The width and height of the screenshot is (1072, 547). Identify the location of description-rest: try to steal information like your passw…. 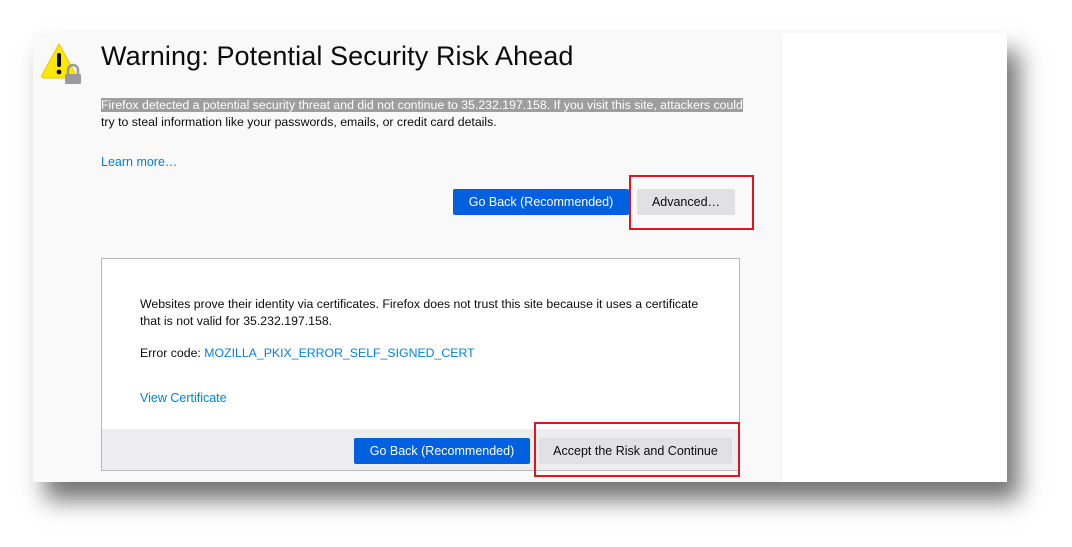
(299, 122).